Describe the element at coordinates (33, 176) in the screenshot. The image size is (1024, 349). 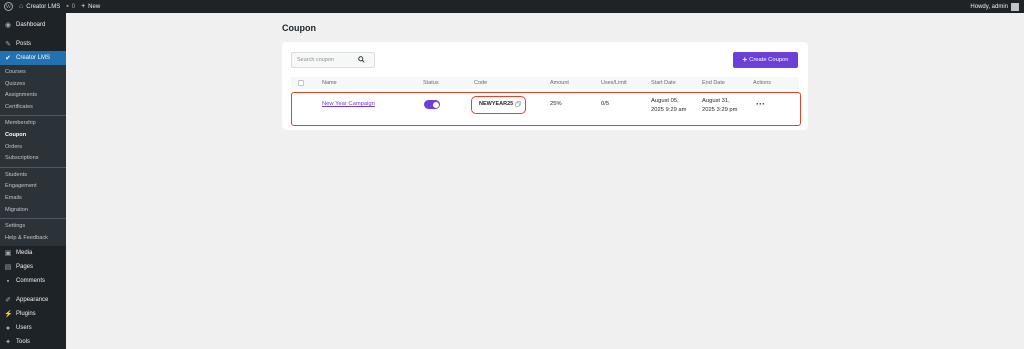
I see `submenu-item-students: Students` at that location.